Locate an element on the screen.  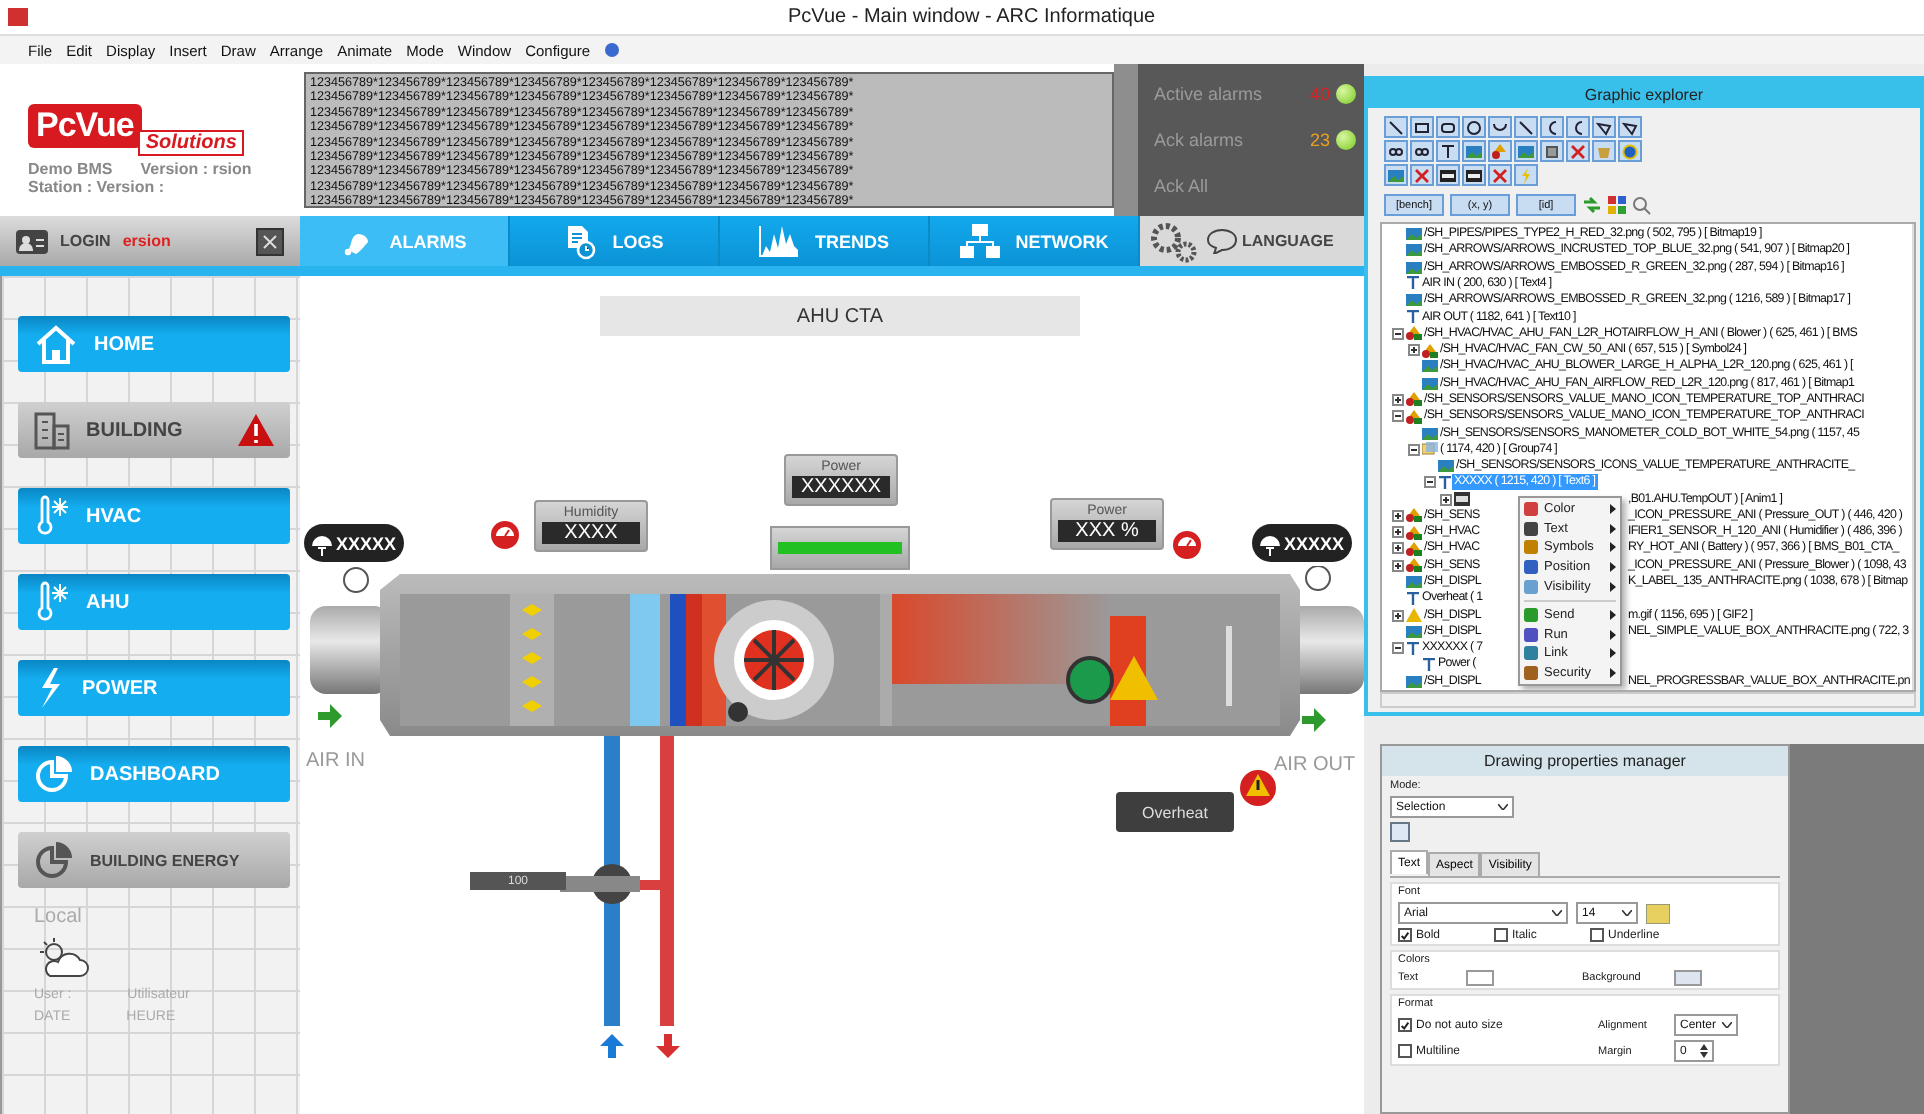
rectangle-tool-icon is located at coordinates (1422, 127).